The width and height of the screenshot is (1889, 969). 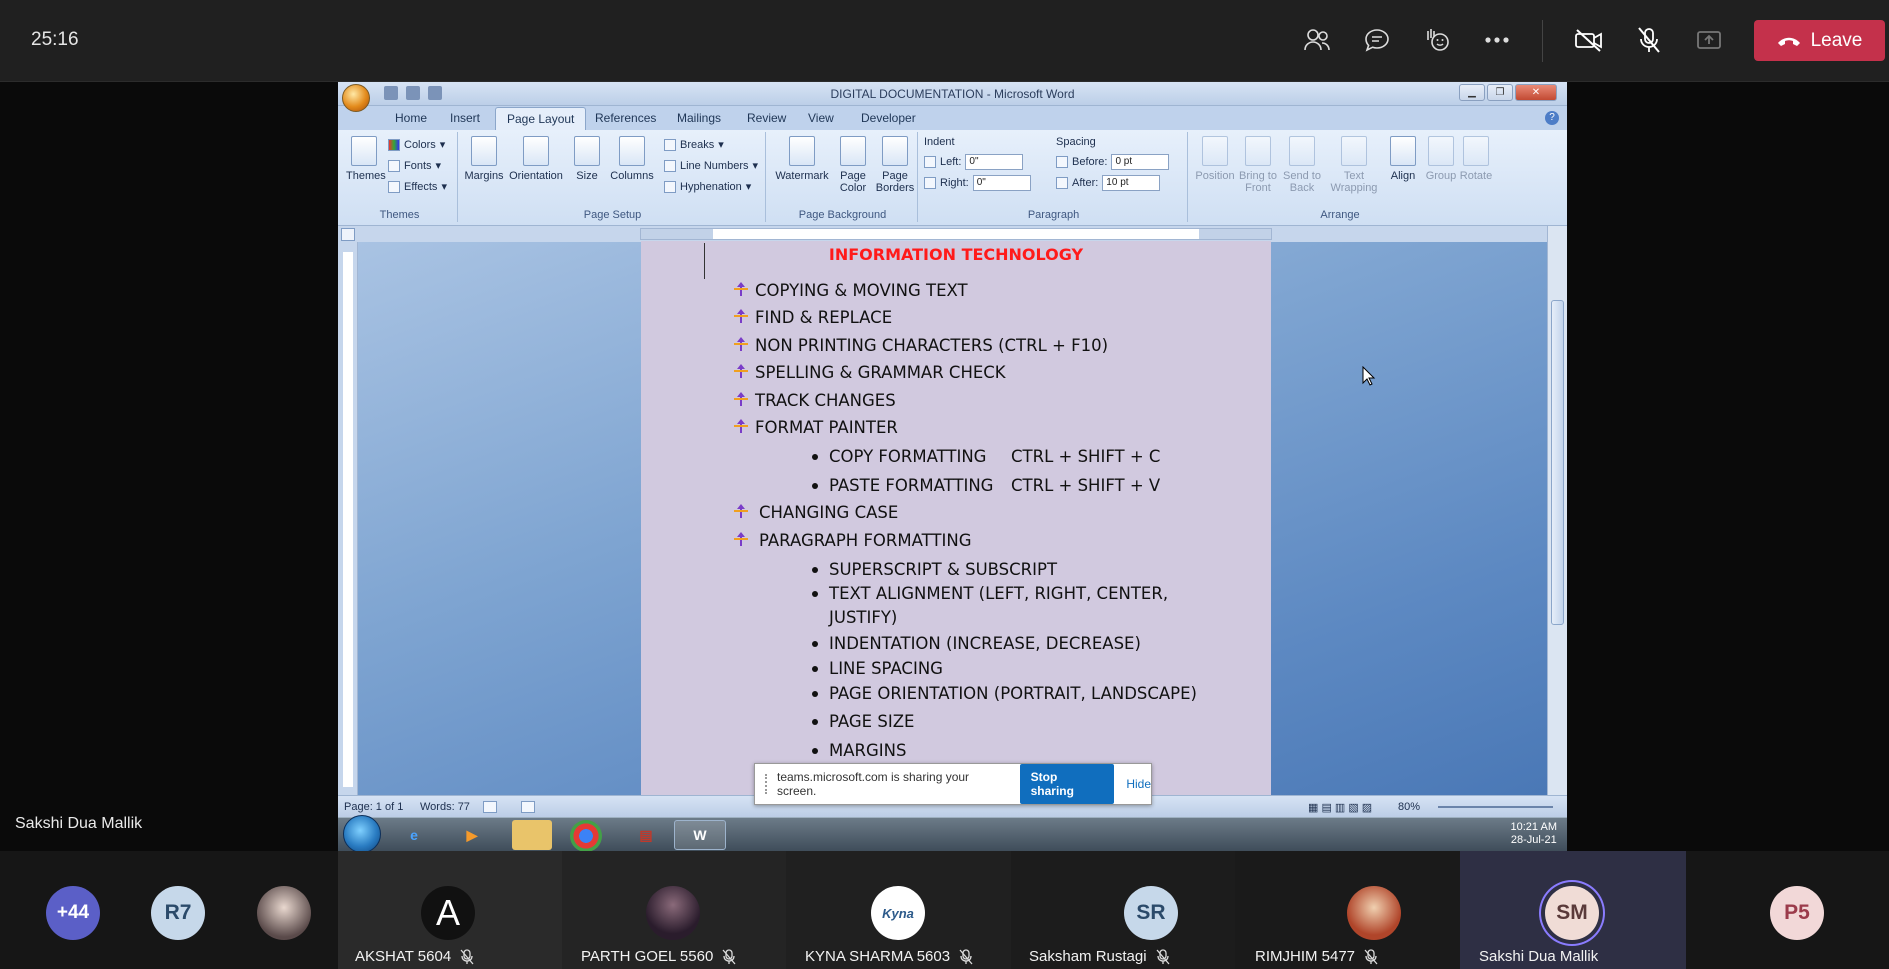 I want to click on leave-button: Leave, so click(x=1819, y=40).